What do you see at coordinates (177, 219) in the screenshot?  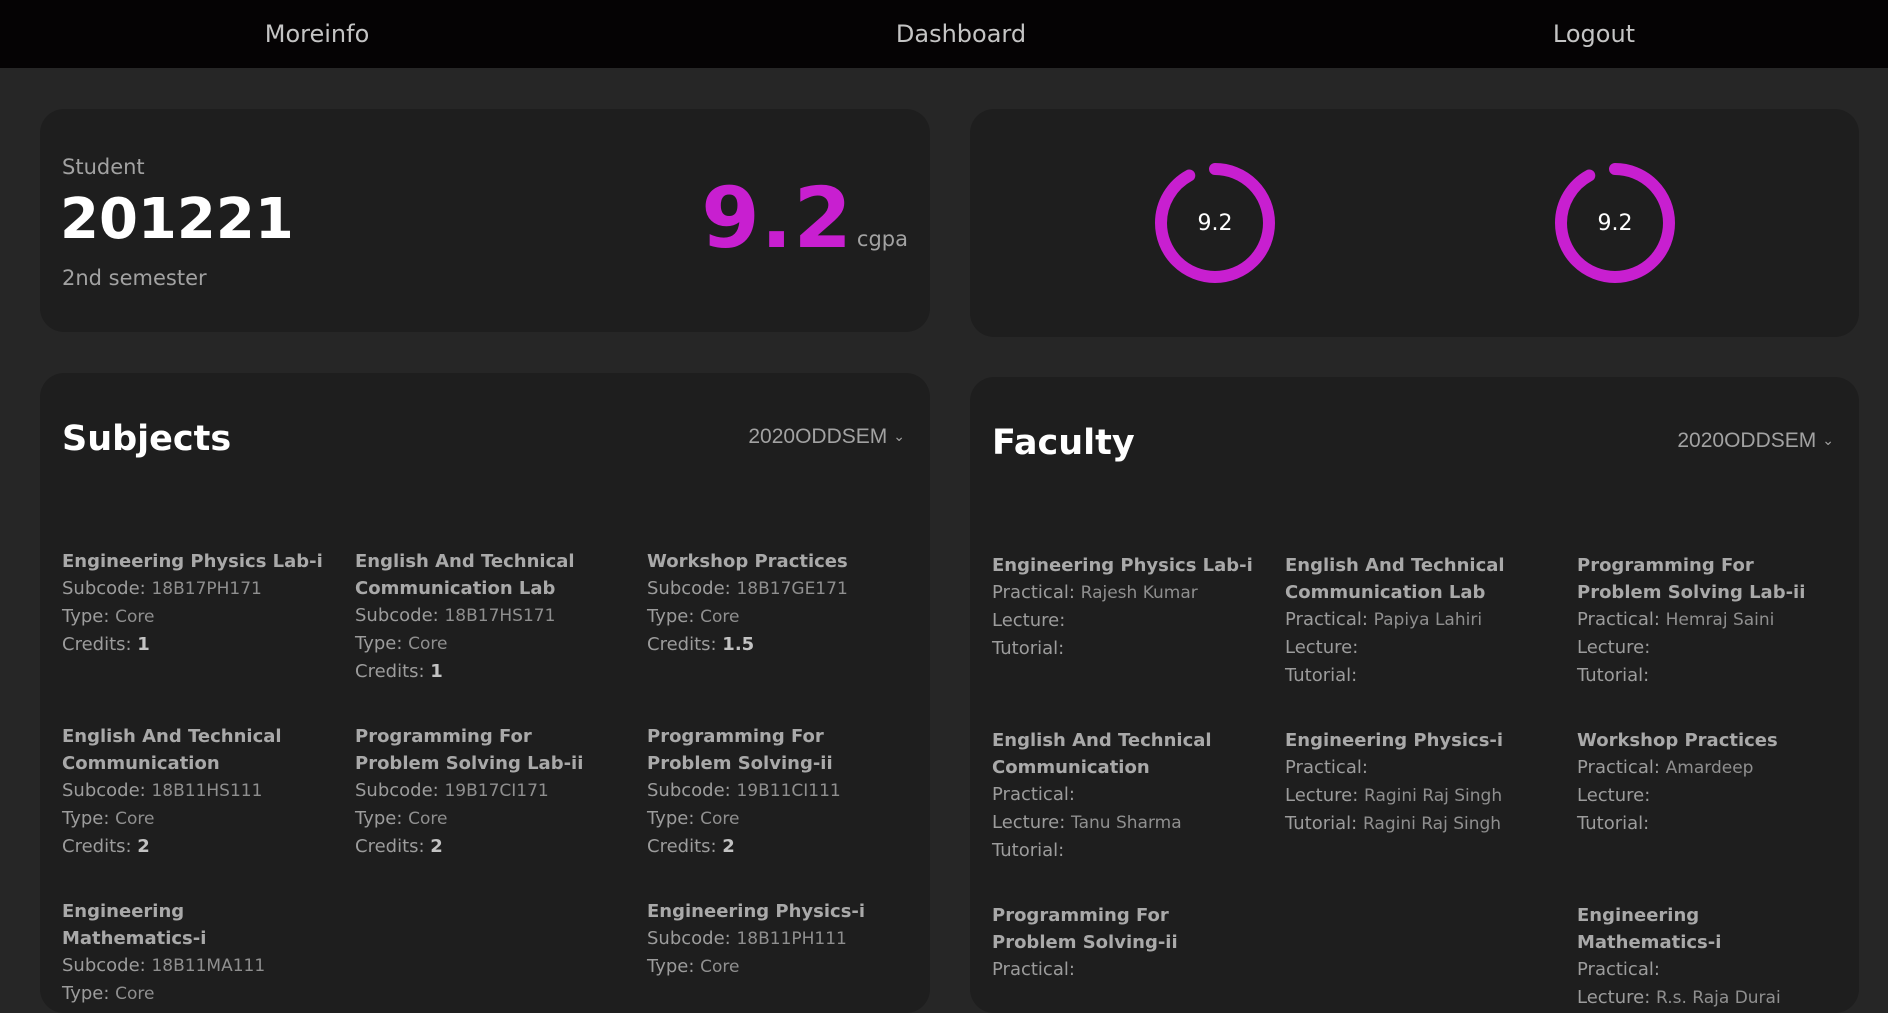 I see `student-id: 201221` at bounding box center [177, 219].